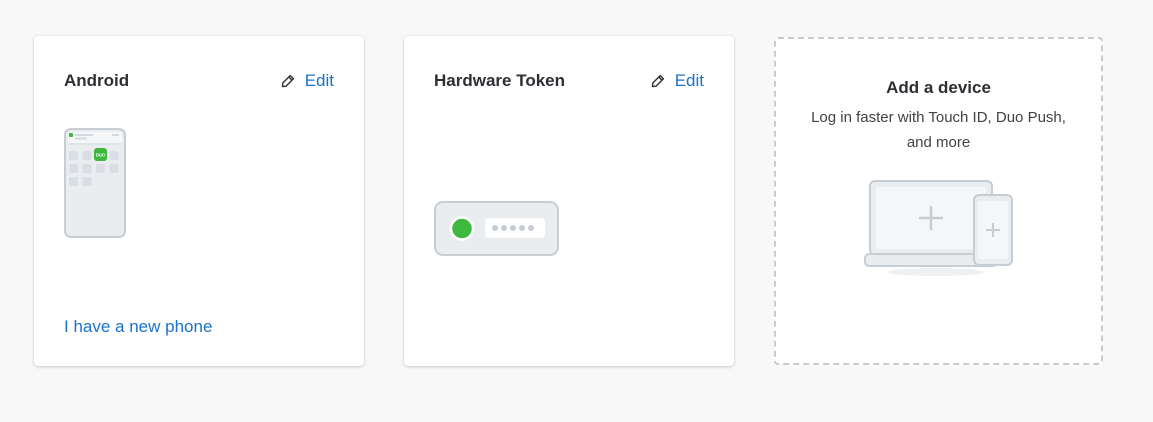  What do you see at coordinates (138, 327) in the screenshot?
I see `new-phone-link: I have a new phone` at bounding box center [138, 327].